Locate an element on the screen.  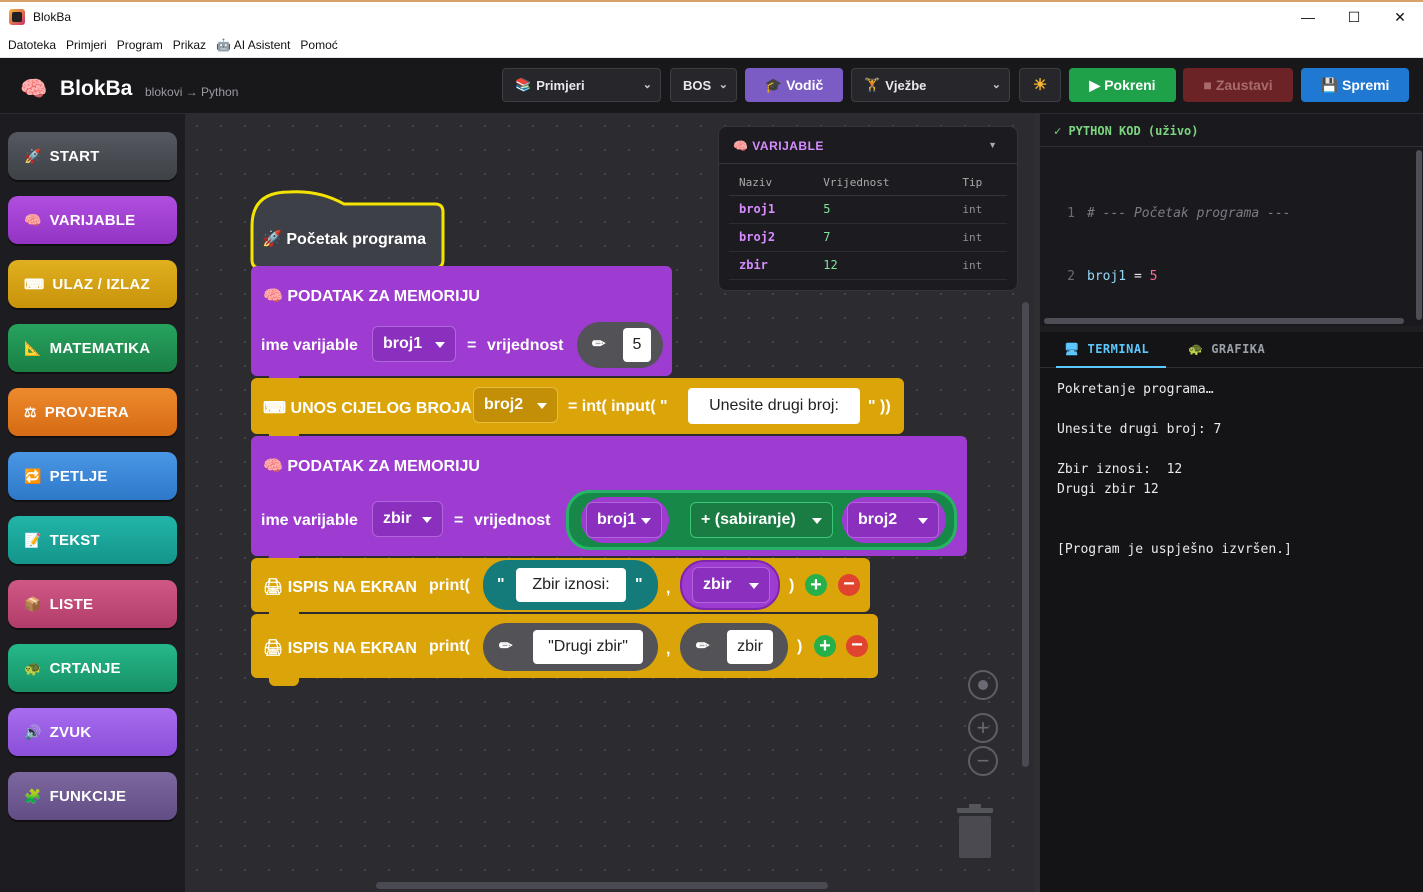
minimize-button: — is located at coordinates (1308, 17).